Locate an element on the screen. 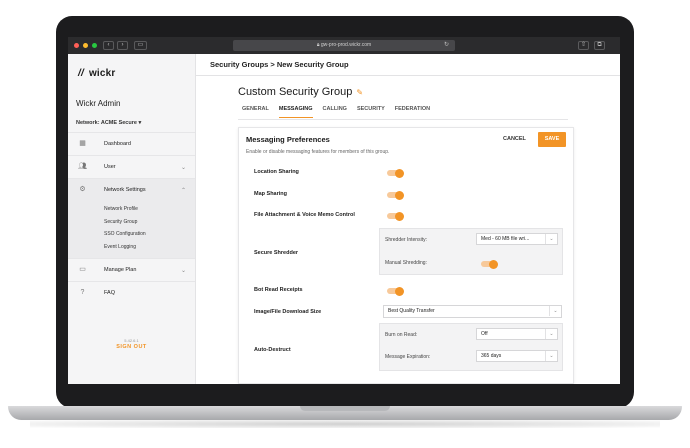 The image size is (690, 448). close-window-icon is located at coordinates (76, 45).